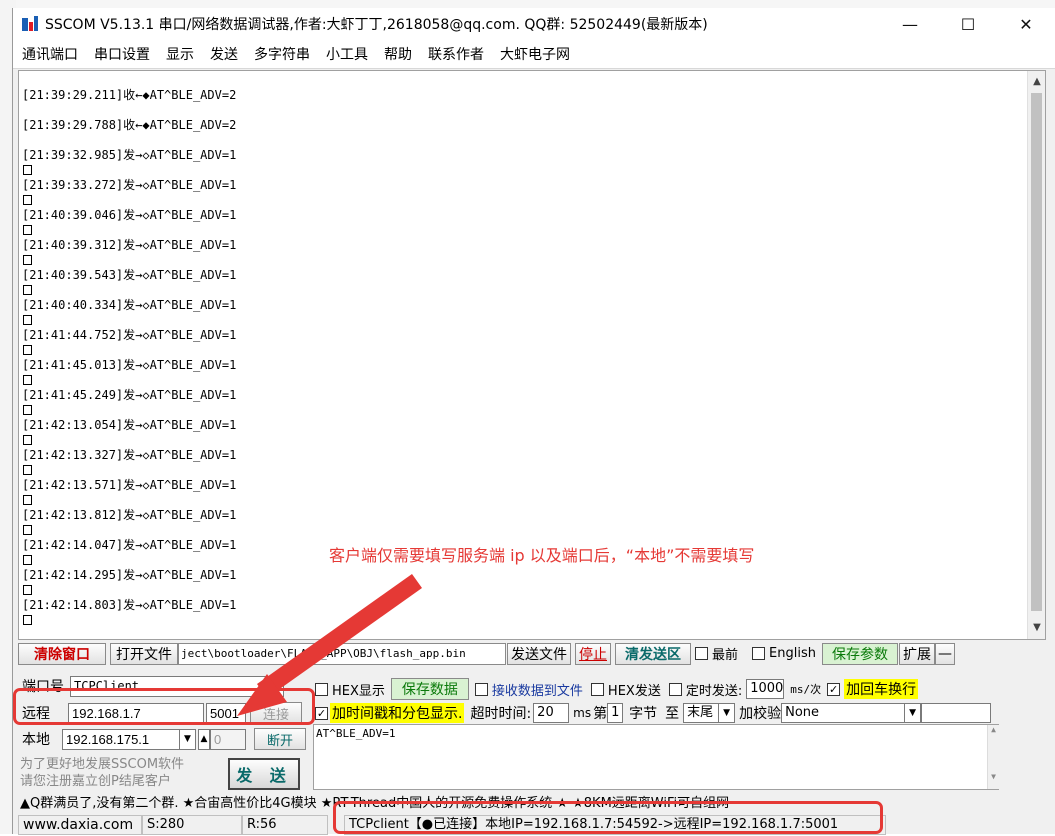  I want to click on checksum-dropdown-icon: ▼, so click(913, 713).